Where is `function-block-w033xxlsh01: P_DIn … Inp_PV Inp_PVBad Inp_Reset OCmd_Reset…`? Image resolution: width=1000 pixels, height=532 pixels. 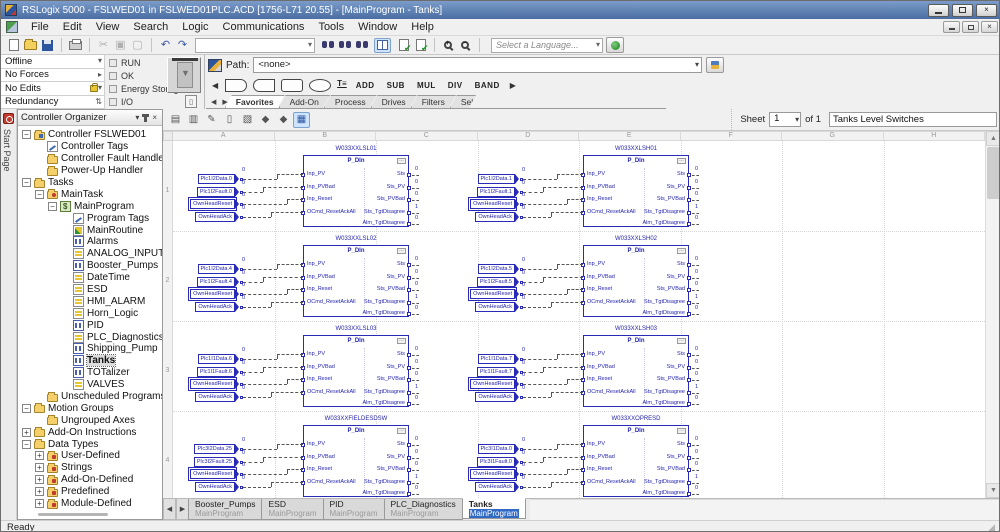
function-block-w033xxlsh01: P_DIn … Inp_PV Inp_PVBad Inp_Reset OCmd_Reset… is located at coordinates (640, 191).